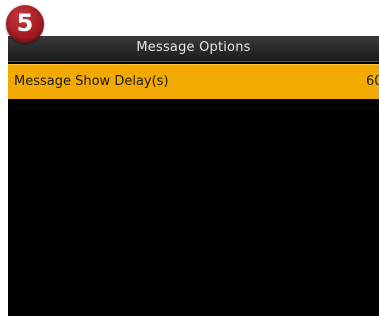 The image size is (379, 316). What do you see at coordinates (372, 81) in the screenshot?
I see `menu-item-value: 60` at bounding box center [372, 81].